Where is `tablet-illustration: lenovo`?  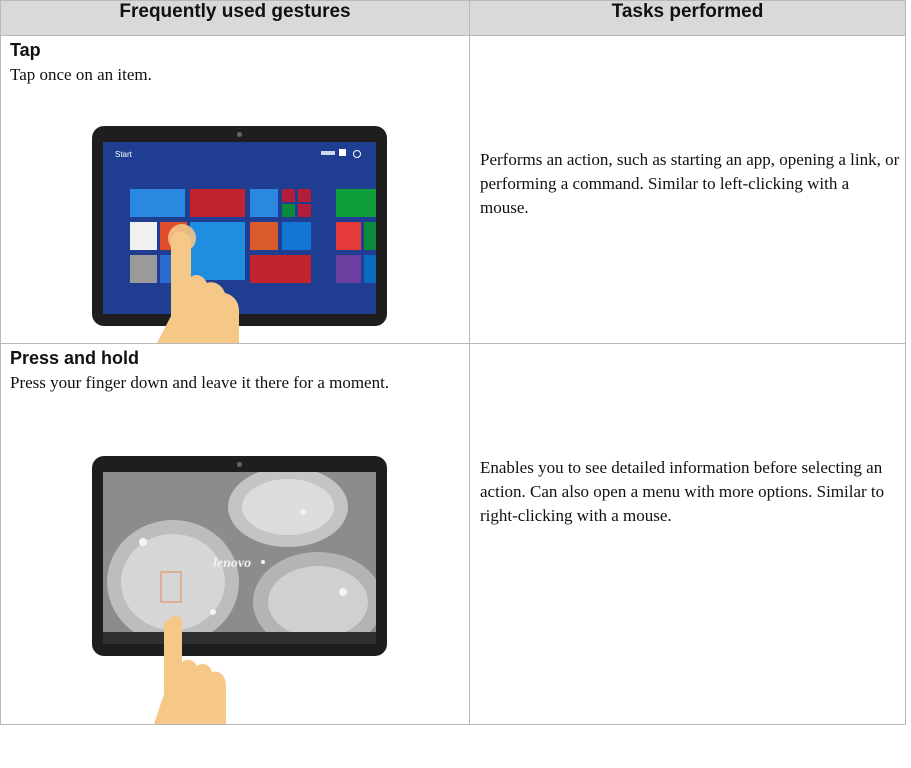 tablet-illustration: lenovo is located at coordinates (239, 556).